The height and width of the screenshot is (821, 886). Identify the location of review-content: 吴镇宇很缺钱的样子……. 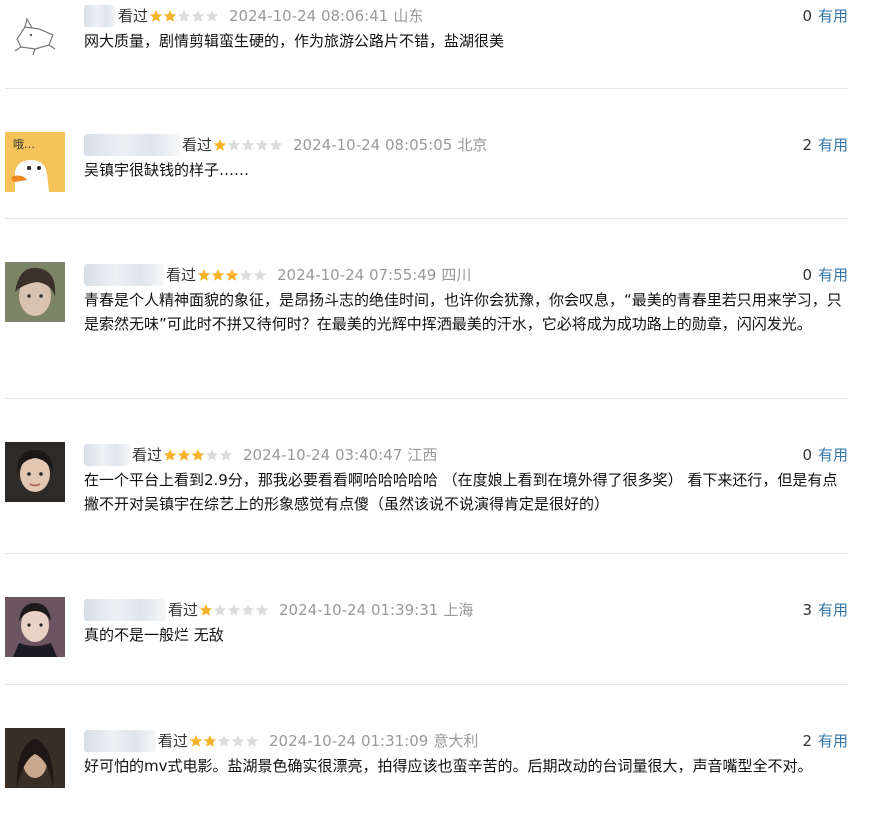
(167, 170).